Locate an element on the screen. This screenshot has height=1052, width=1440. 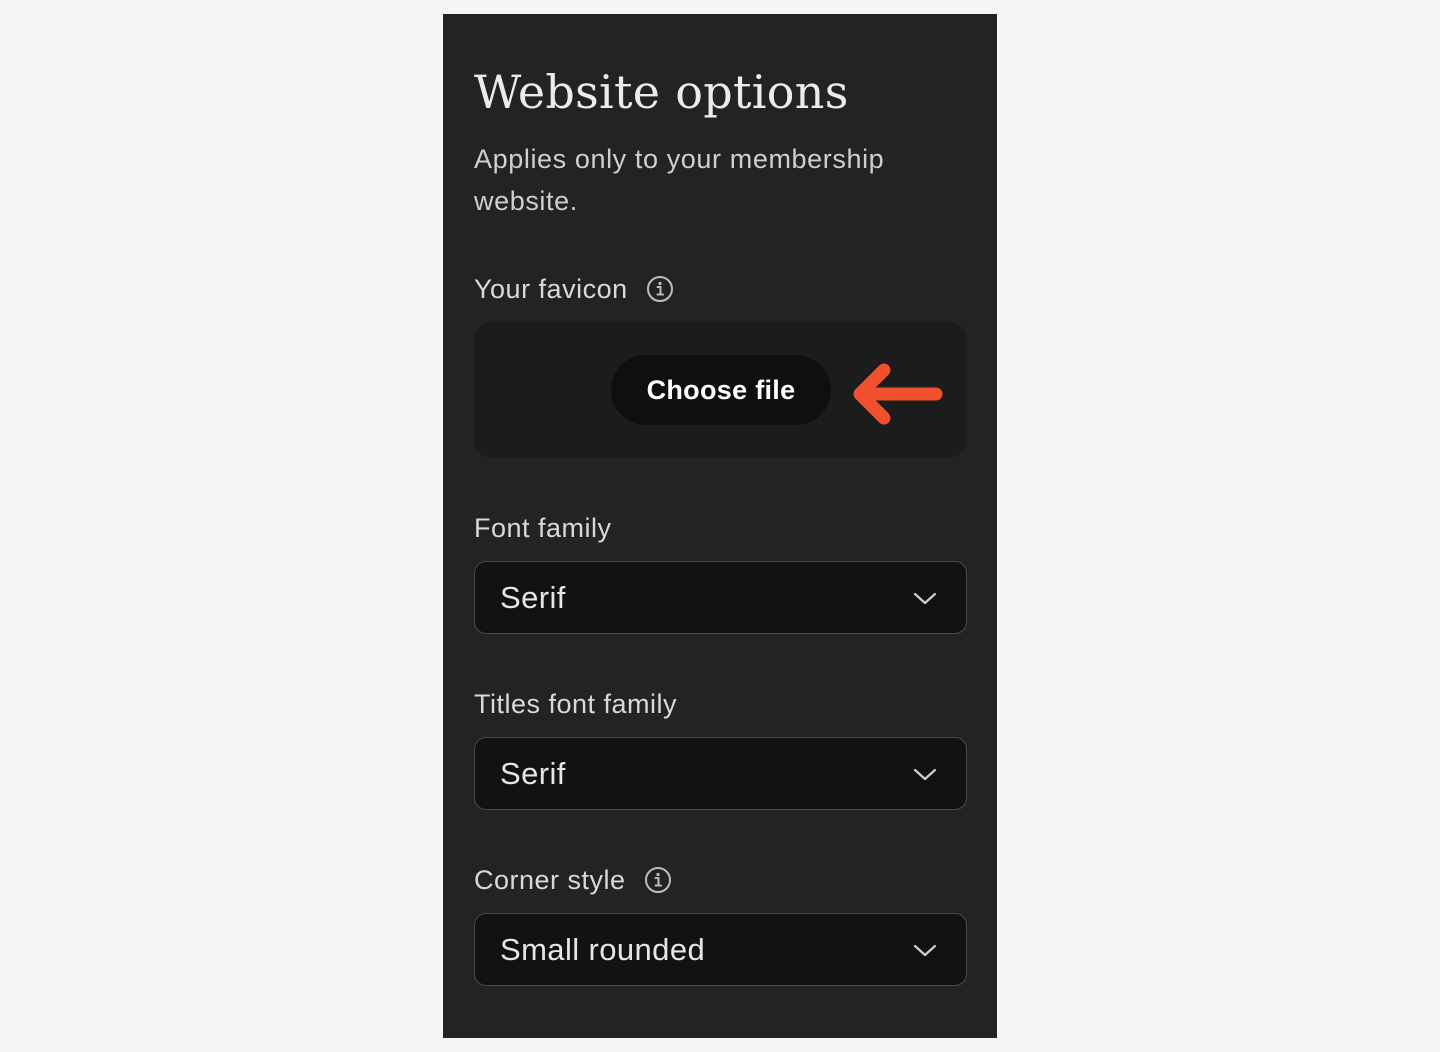
corner-style-label: Corner style is located at coordinates (550, 880).